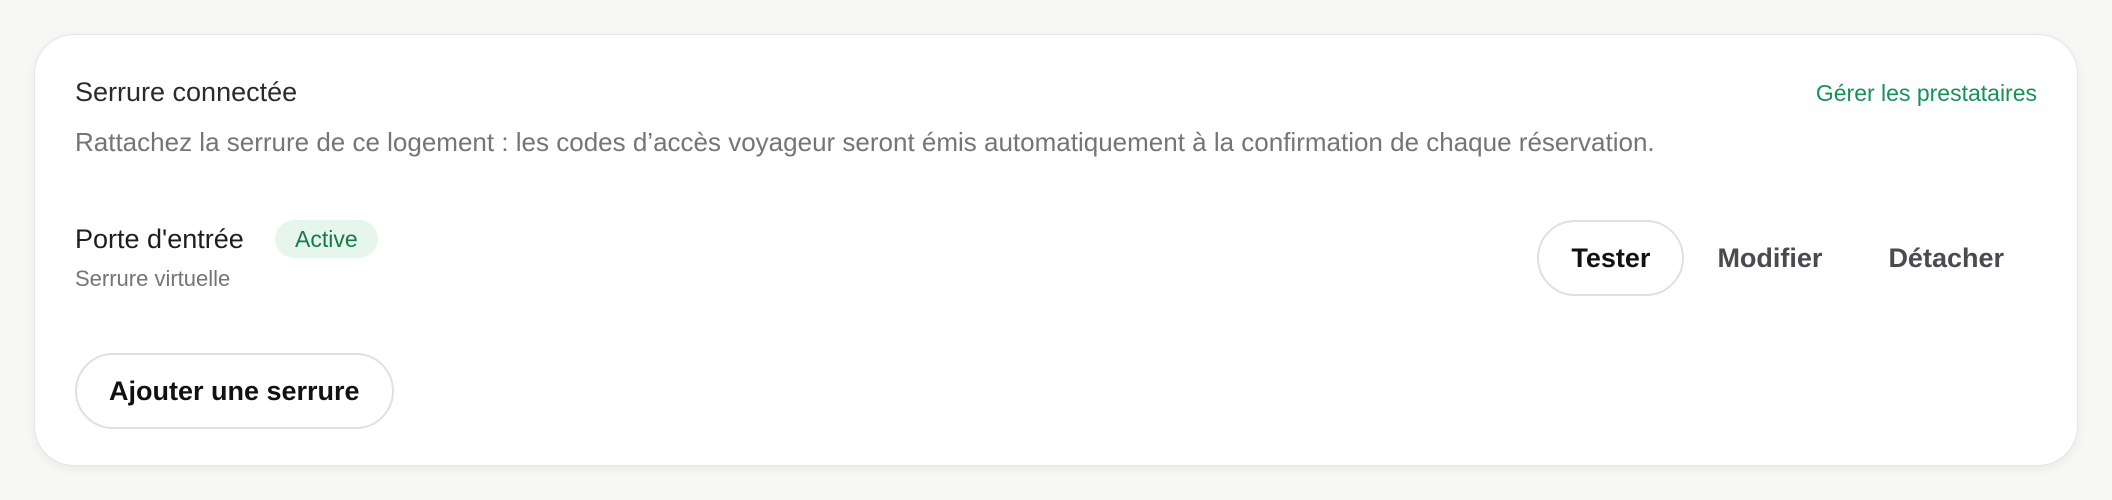 The height and width of the screenshot is (500, 2112). Describe the element at coordinates (1946, 258) in the screenshot. I see `detach-button: Détacher` at that location.